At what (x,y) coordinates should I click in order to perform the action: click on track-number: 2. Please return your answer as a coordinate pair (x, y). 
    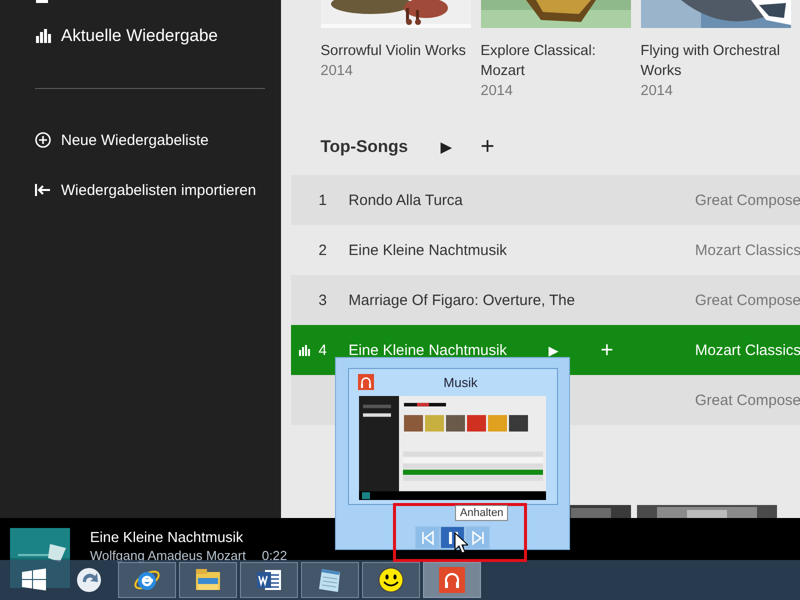
    Looking at the image, I should click on (323, 250).